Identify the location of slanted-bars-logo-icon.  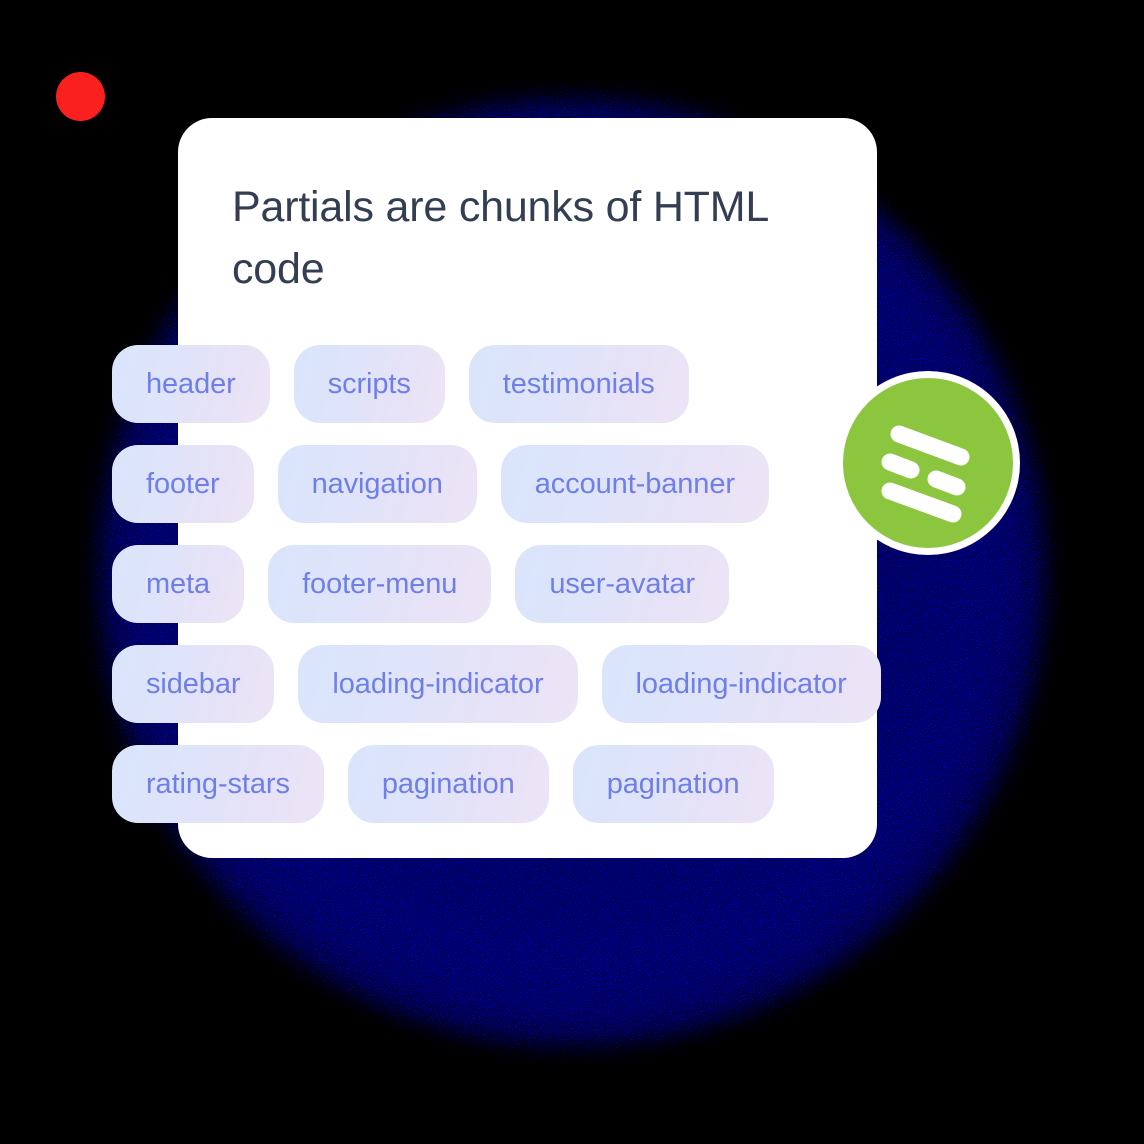
(925, 474).